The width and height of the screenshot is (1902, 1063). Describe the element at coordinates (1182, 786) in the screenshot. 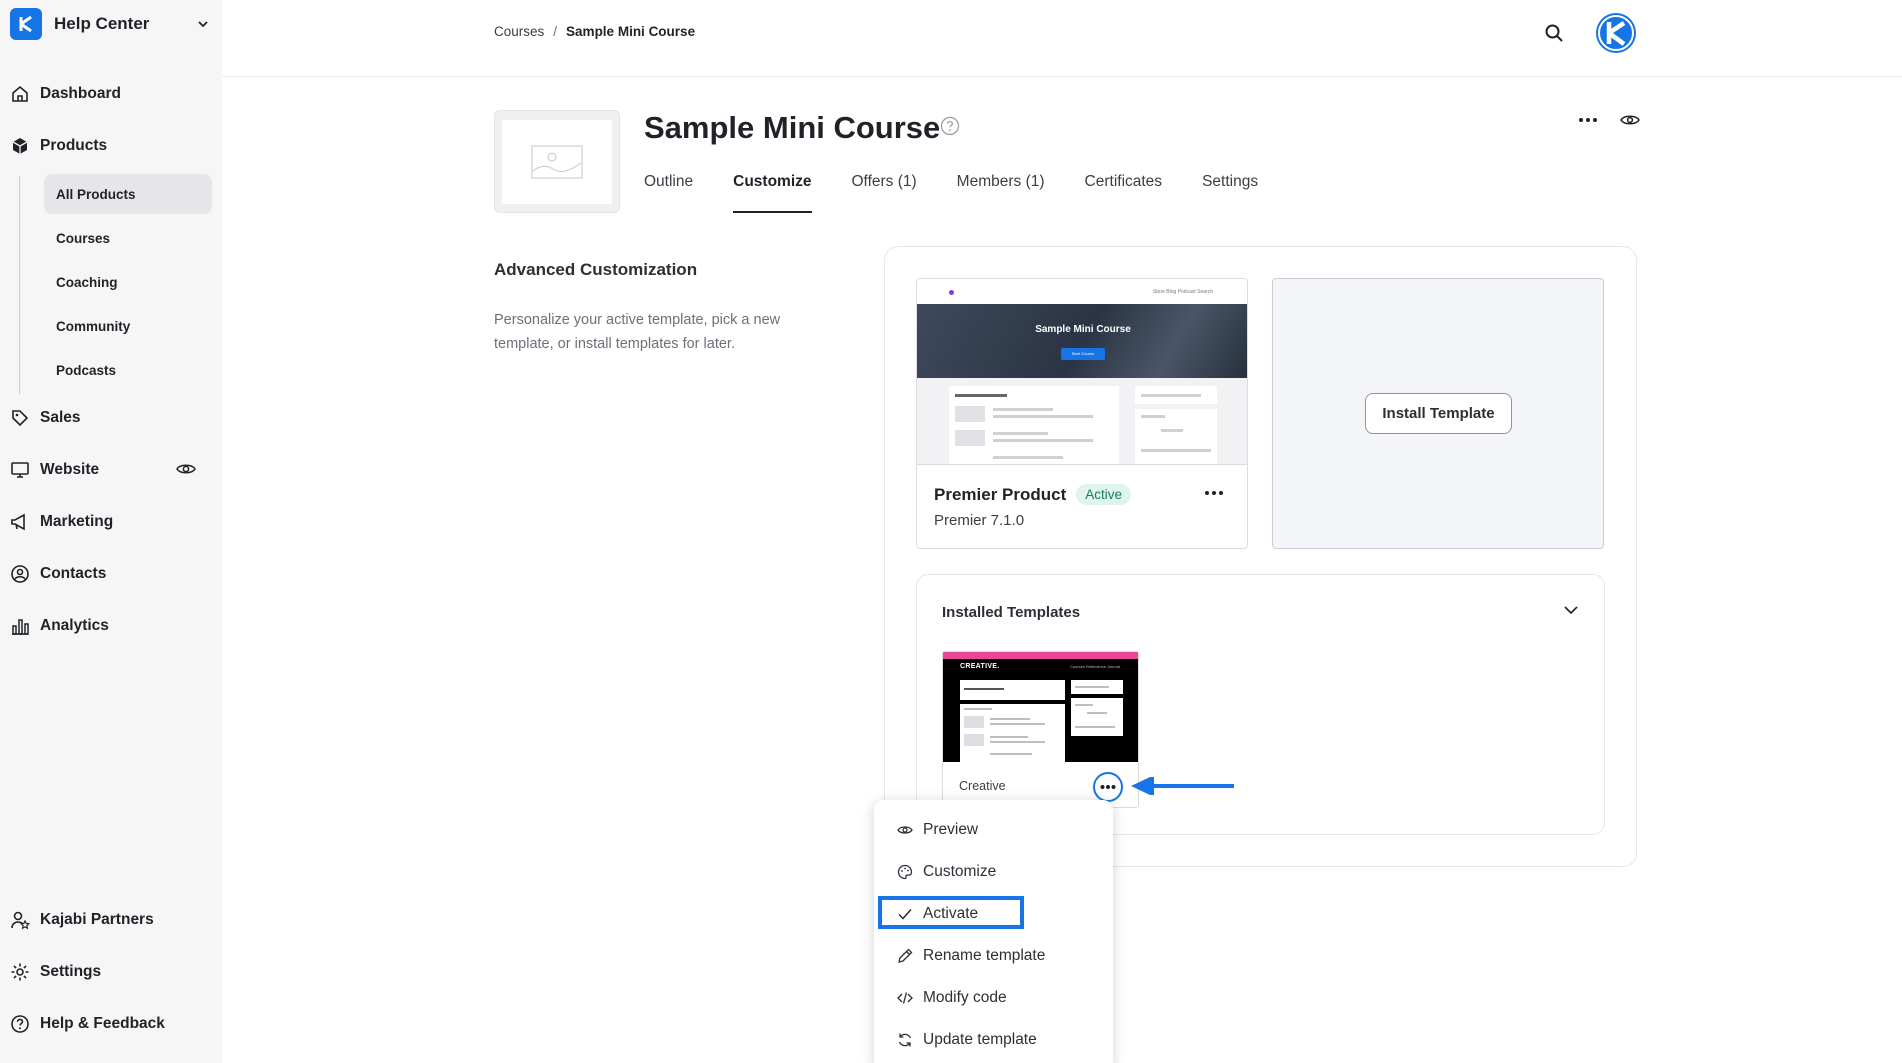

I see `annotation-arrow-icon` at that location.